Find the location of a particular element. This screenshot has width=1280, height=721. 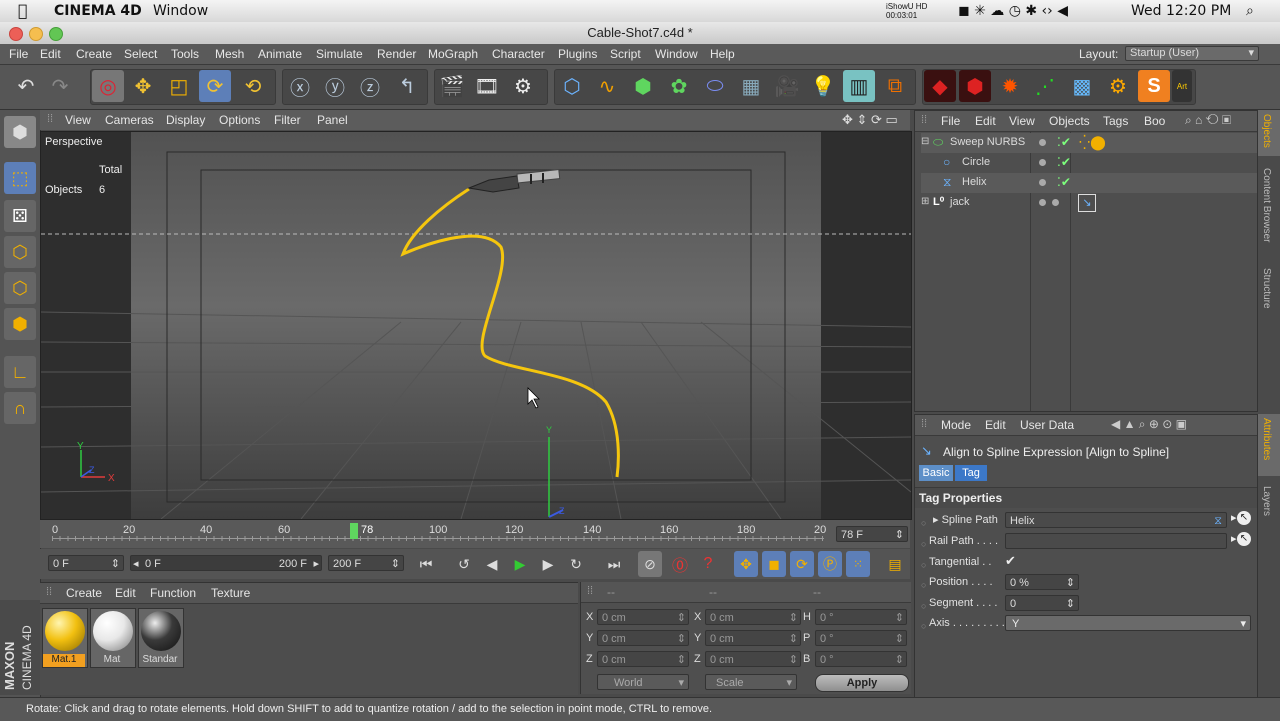

object-name: Helix is located at coordinates (974, 182).